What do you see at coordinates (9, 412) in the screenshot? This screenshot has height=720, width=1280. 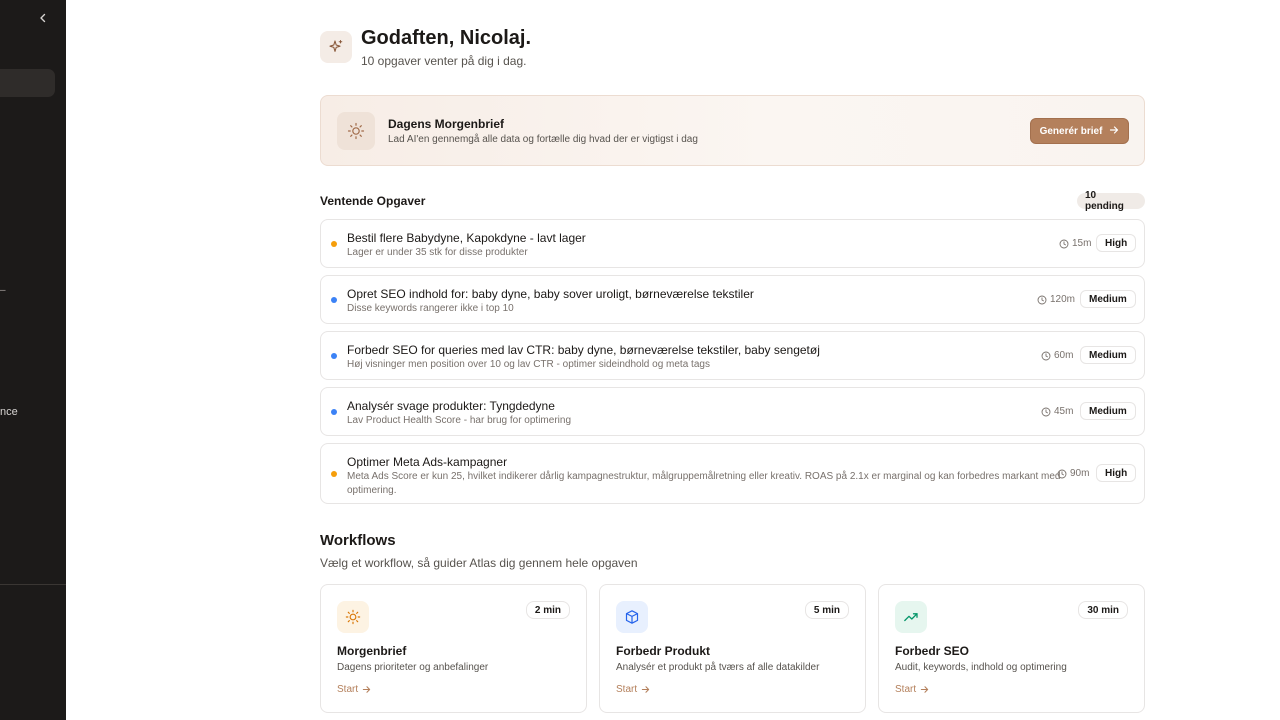 I see `sidebar-item-label-partial: nce` at bounding box center [9, 412].